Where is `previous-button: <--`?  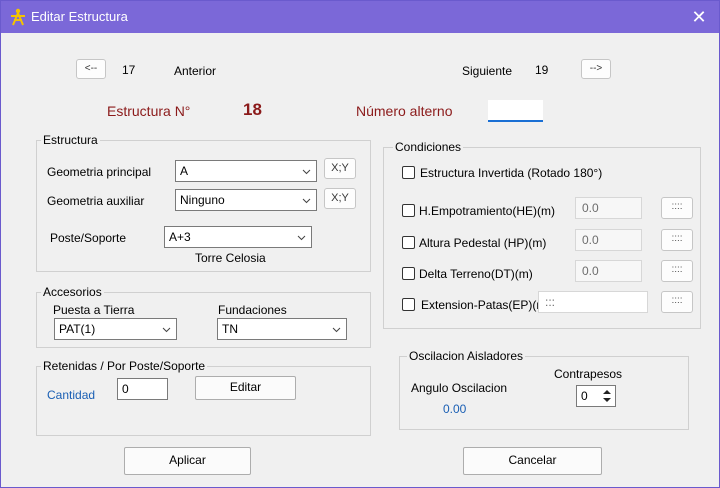
previous-button: <-- is located at coordinates (91, 69).